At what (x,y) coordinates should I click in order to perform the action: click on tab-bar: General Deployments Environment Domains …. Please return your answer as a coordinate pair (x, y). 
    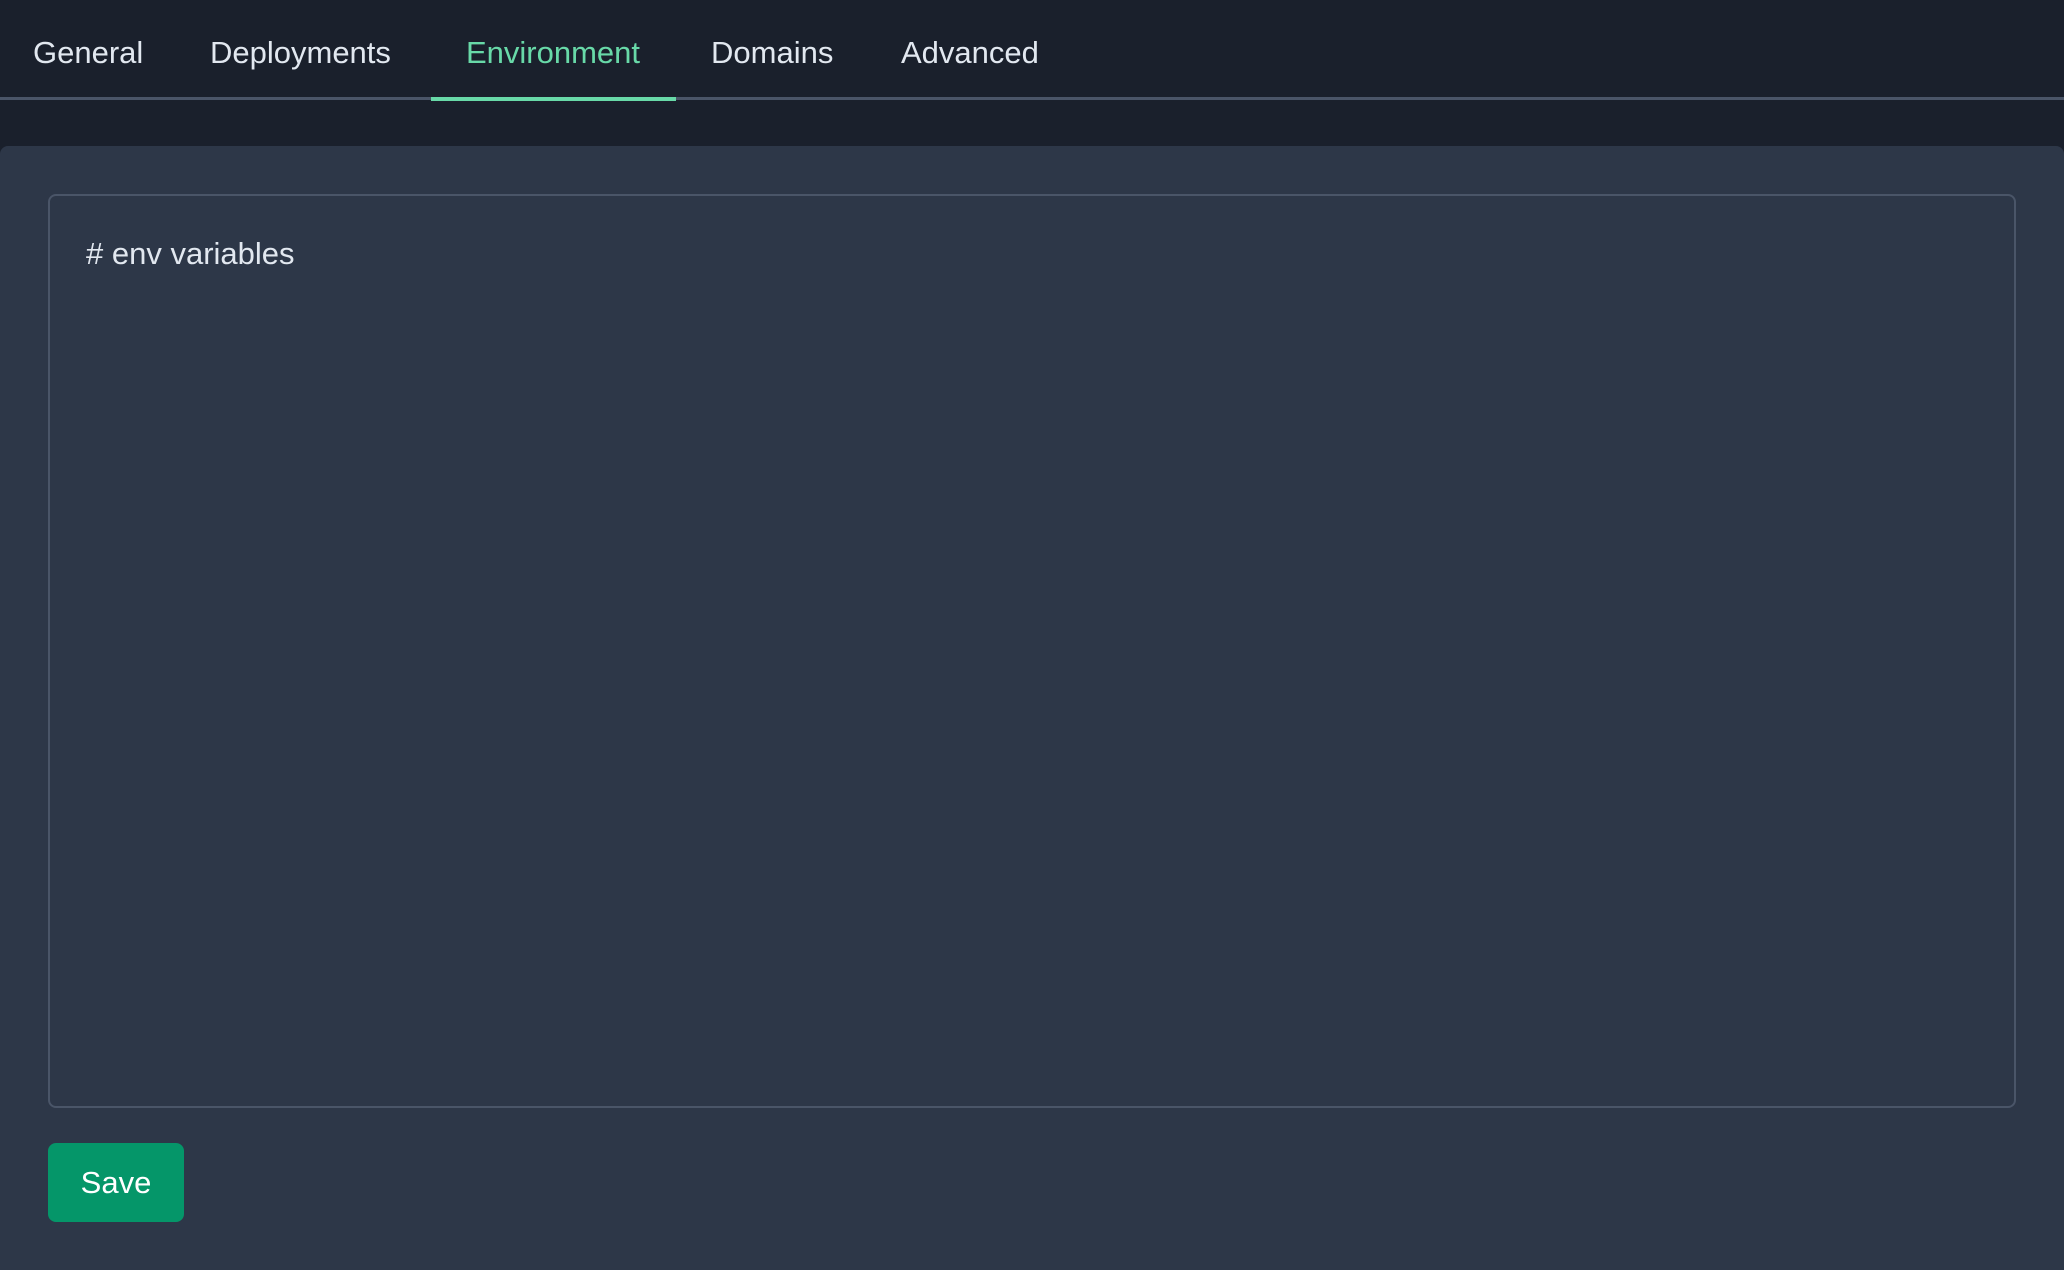
    Looking at the image, I should click on (1032, 50).